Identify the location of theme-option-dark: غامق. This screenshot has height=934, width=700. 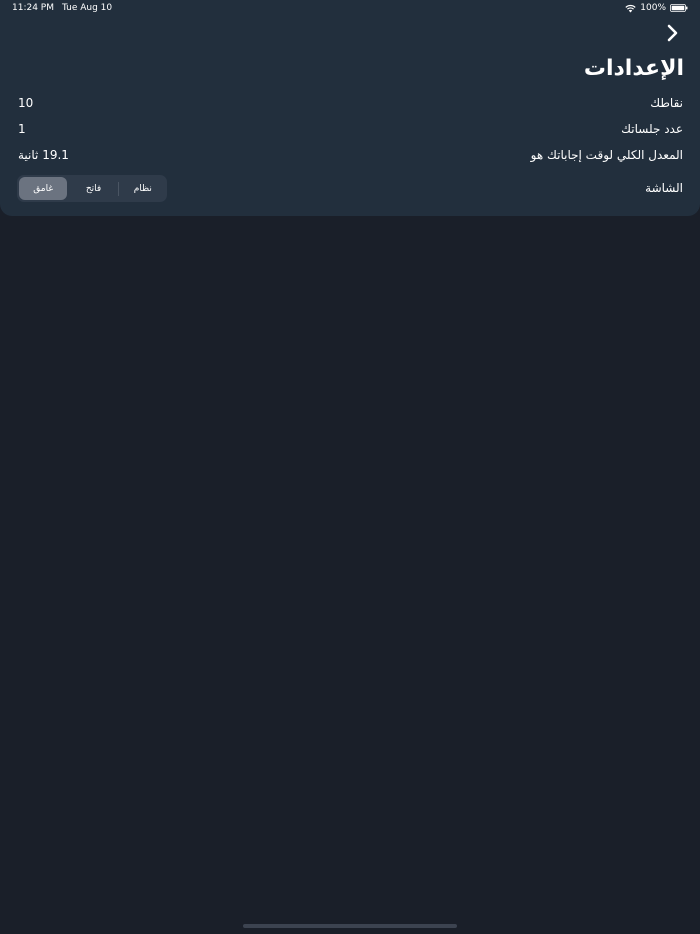
(43, 188).